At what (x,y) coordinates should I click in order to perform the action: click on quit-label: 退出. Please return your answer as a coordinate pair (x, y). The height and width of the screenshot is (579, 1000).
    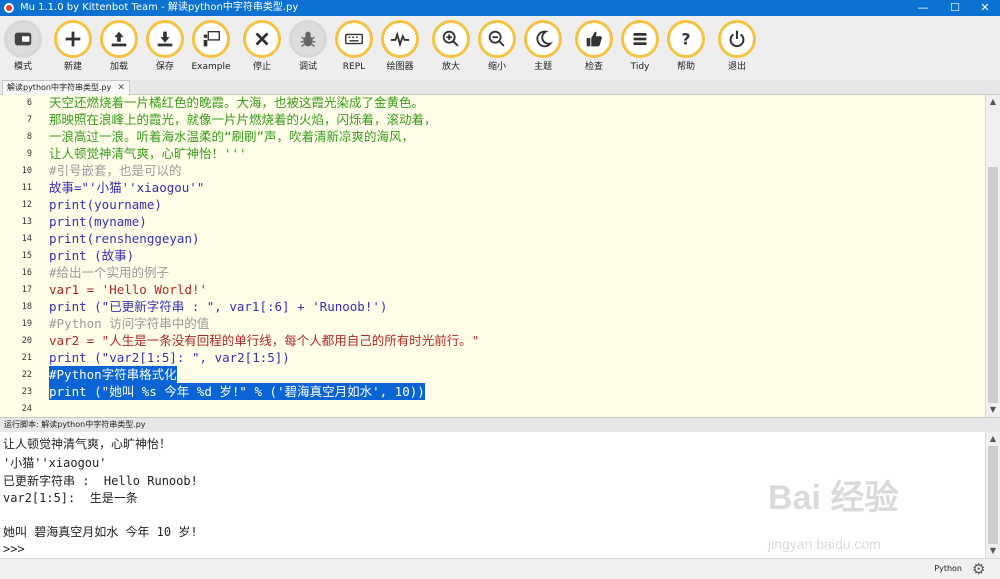
    Looking at the image, I should click on (736, 67).